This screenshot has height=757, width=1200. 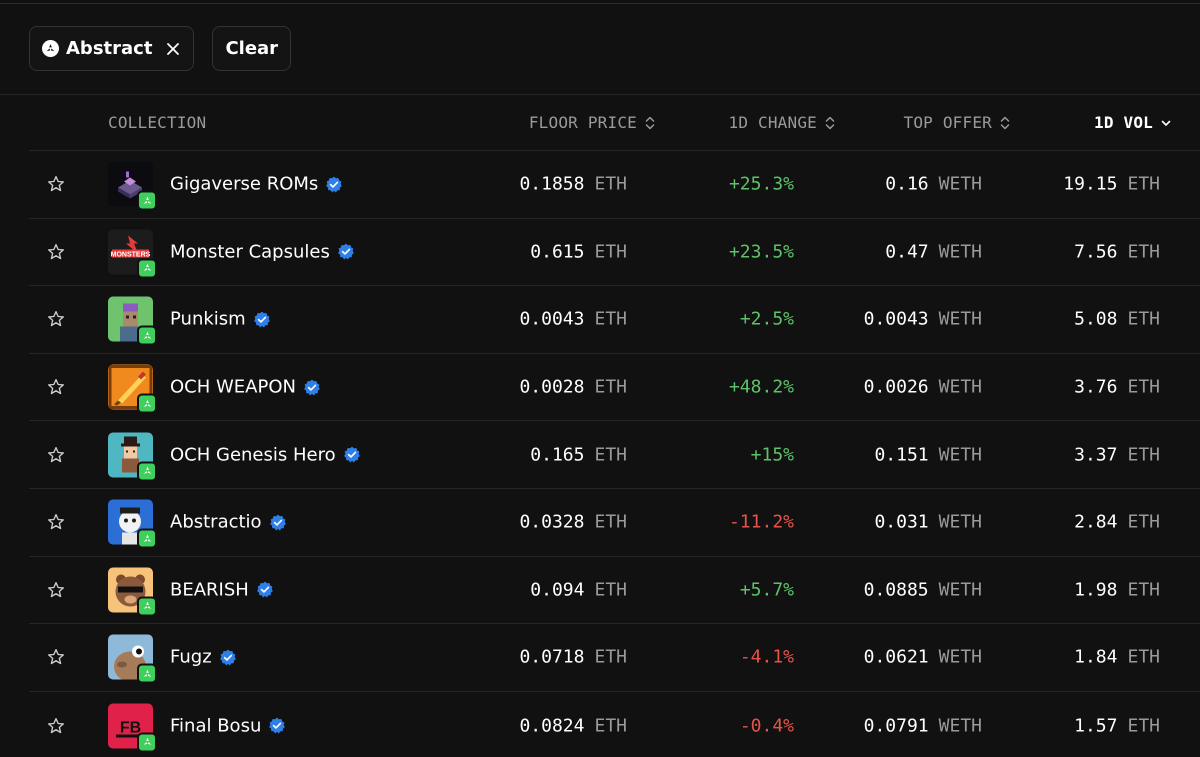 What do you see at coordinates (614, 658) in the screenshot?
I see `table-row: Fugz 0.0718 ETH -4.1% 0.0621 WETH 1.84 ETH` at bounding box center [614, 658].